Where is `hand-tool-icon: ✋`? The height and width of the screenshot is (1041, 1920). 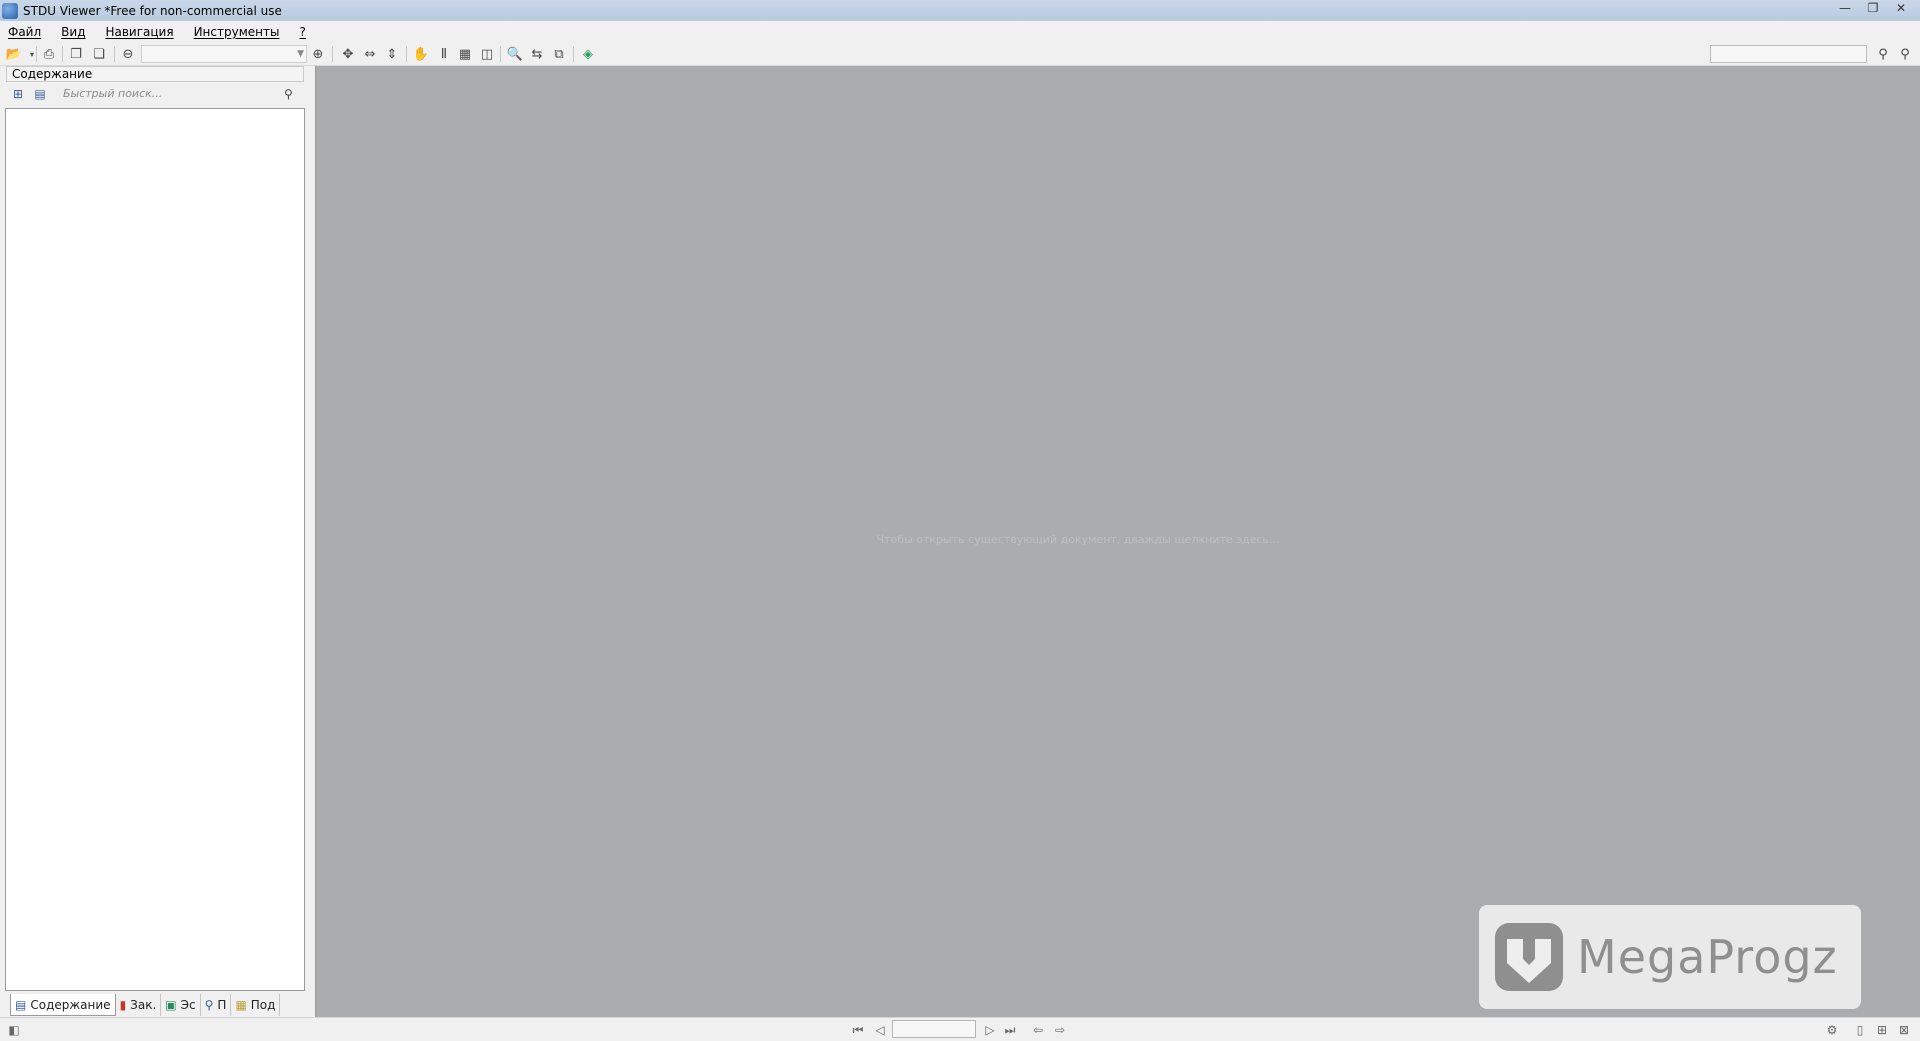
hand-tool-icon: ✋ is located at coordinates (421, 54).